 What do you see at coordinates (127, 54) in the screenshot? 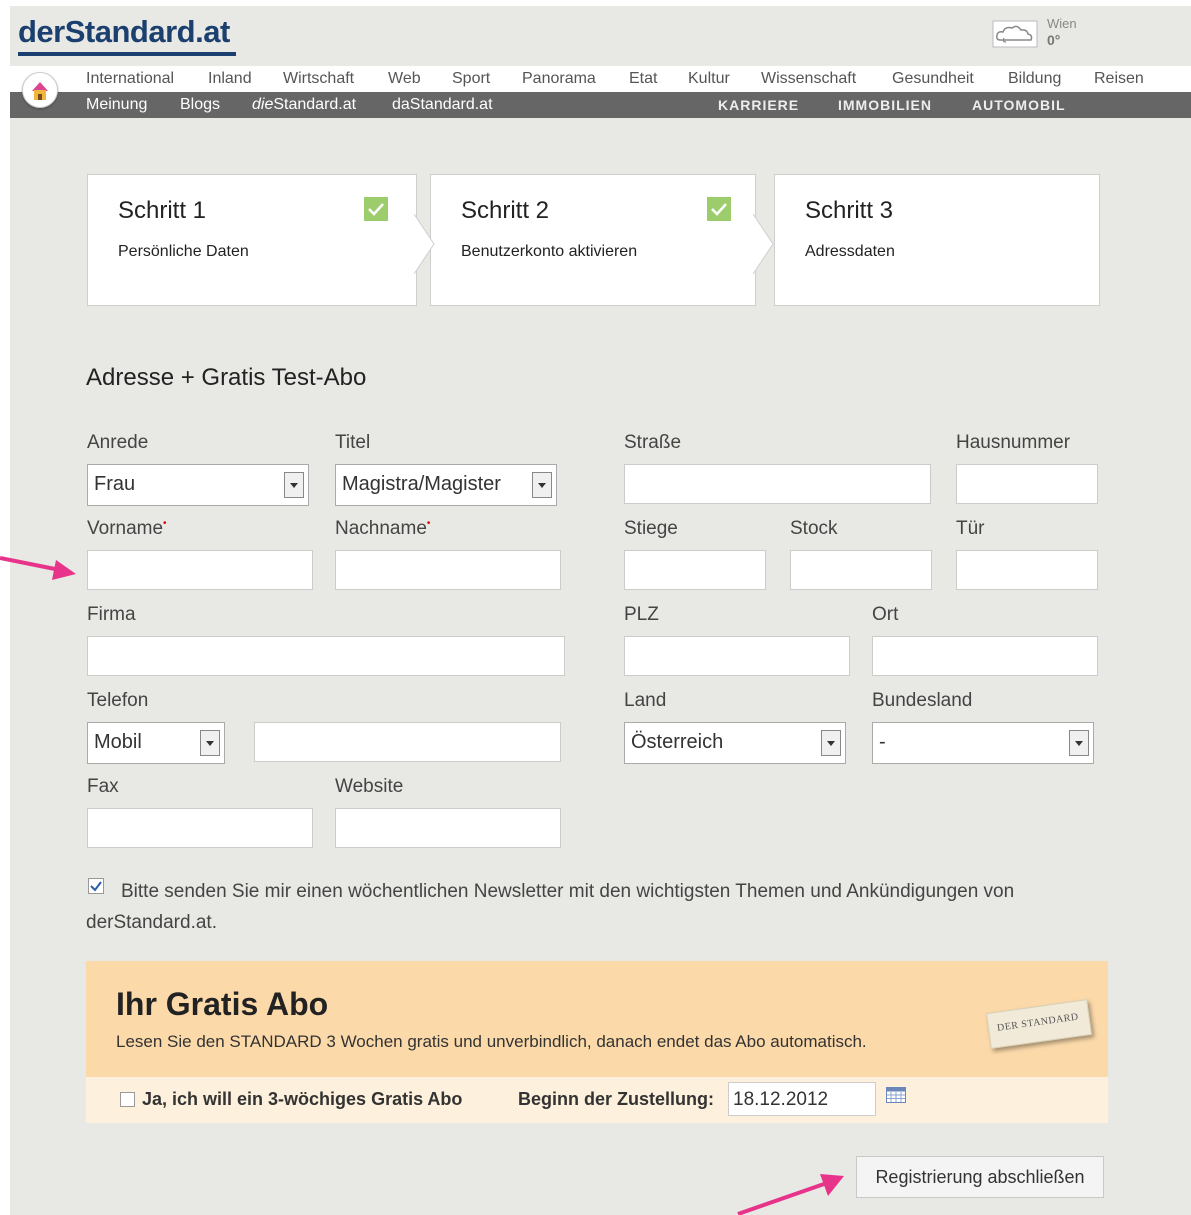
I see `logo-underline` at bounding box center [127, 54].